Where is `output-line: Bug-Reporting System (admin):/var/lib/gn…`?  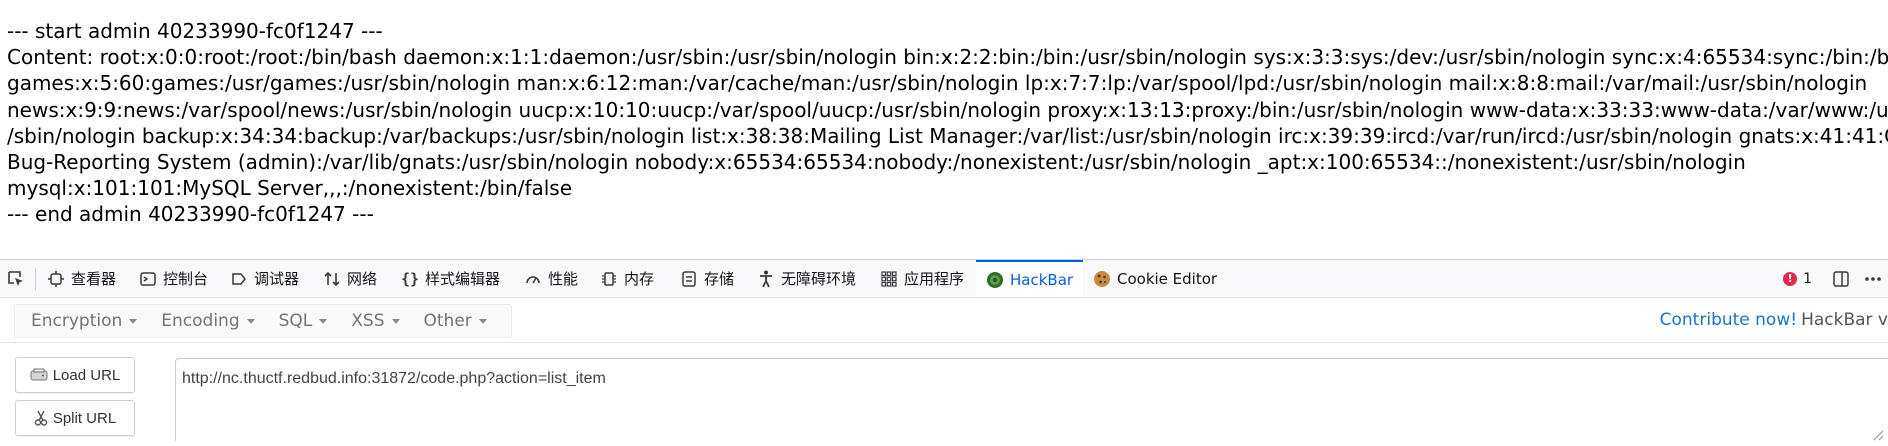
output-line: Bug-Reporting System (admin):/var/lib/gn… is located at coordinates (876, 162).